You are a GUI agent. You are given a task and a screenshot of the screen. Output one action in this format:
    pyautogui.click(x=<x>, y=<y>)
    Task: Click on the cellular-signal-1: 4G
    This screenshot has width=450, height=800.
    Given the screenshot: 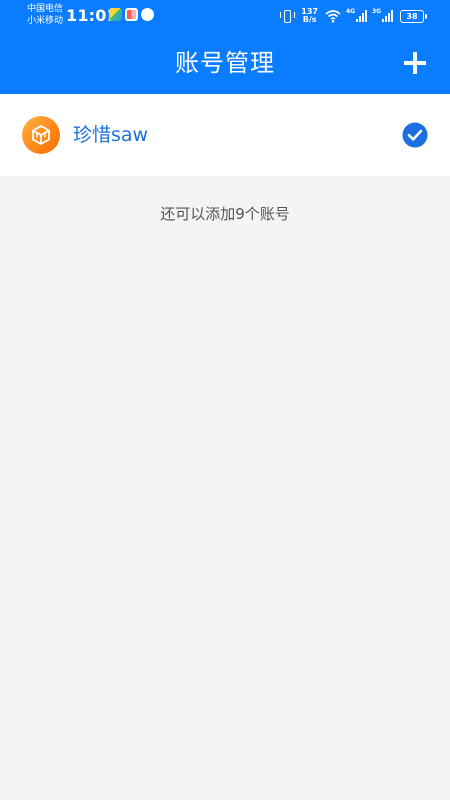 What is the action you would take?
    pyautogui.click(x=356, y=15)
    